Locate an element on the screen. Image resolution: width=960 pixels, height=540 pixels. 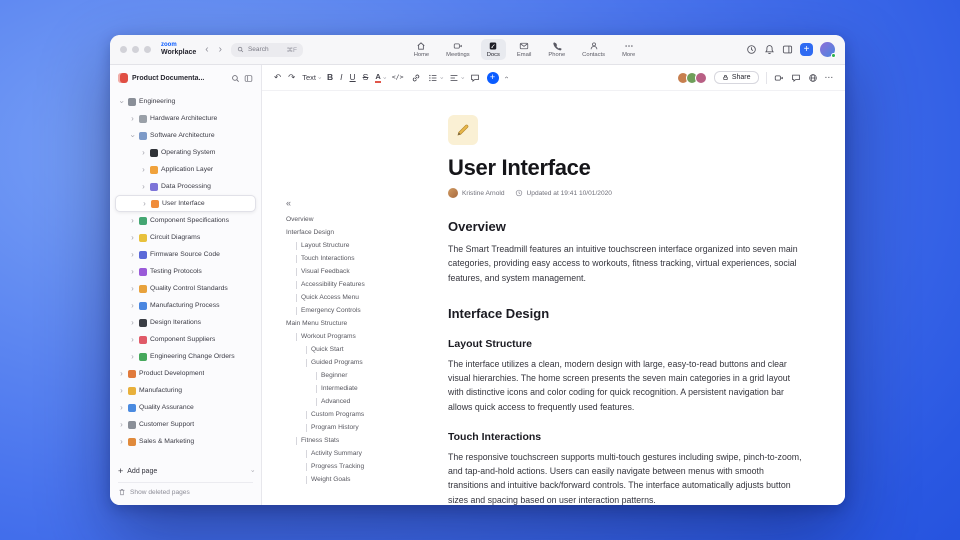
text-style-dropdown: Text › is located at coordinates (312, 77).